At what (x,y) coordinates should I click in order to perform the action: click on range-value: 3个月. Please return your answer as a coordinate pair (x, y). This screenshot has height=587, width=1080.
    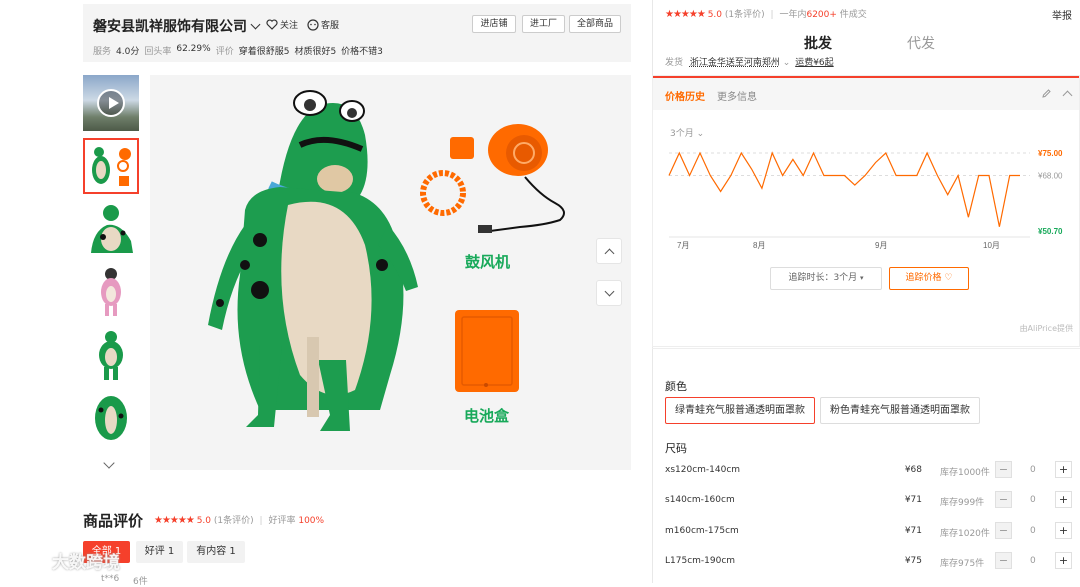
    Looking at the image, I should click on (682, 134).